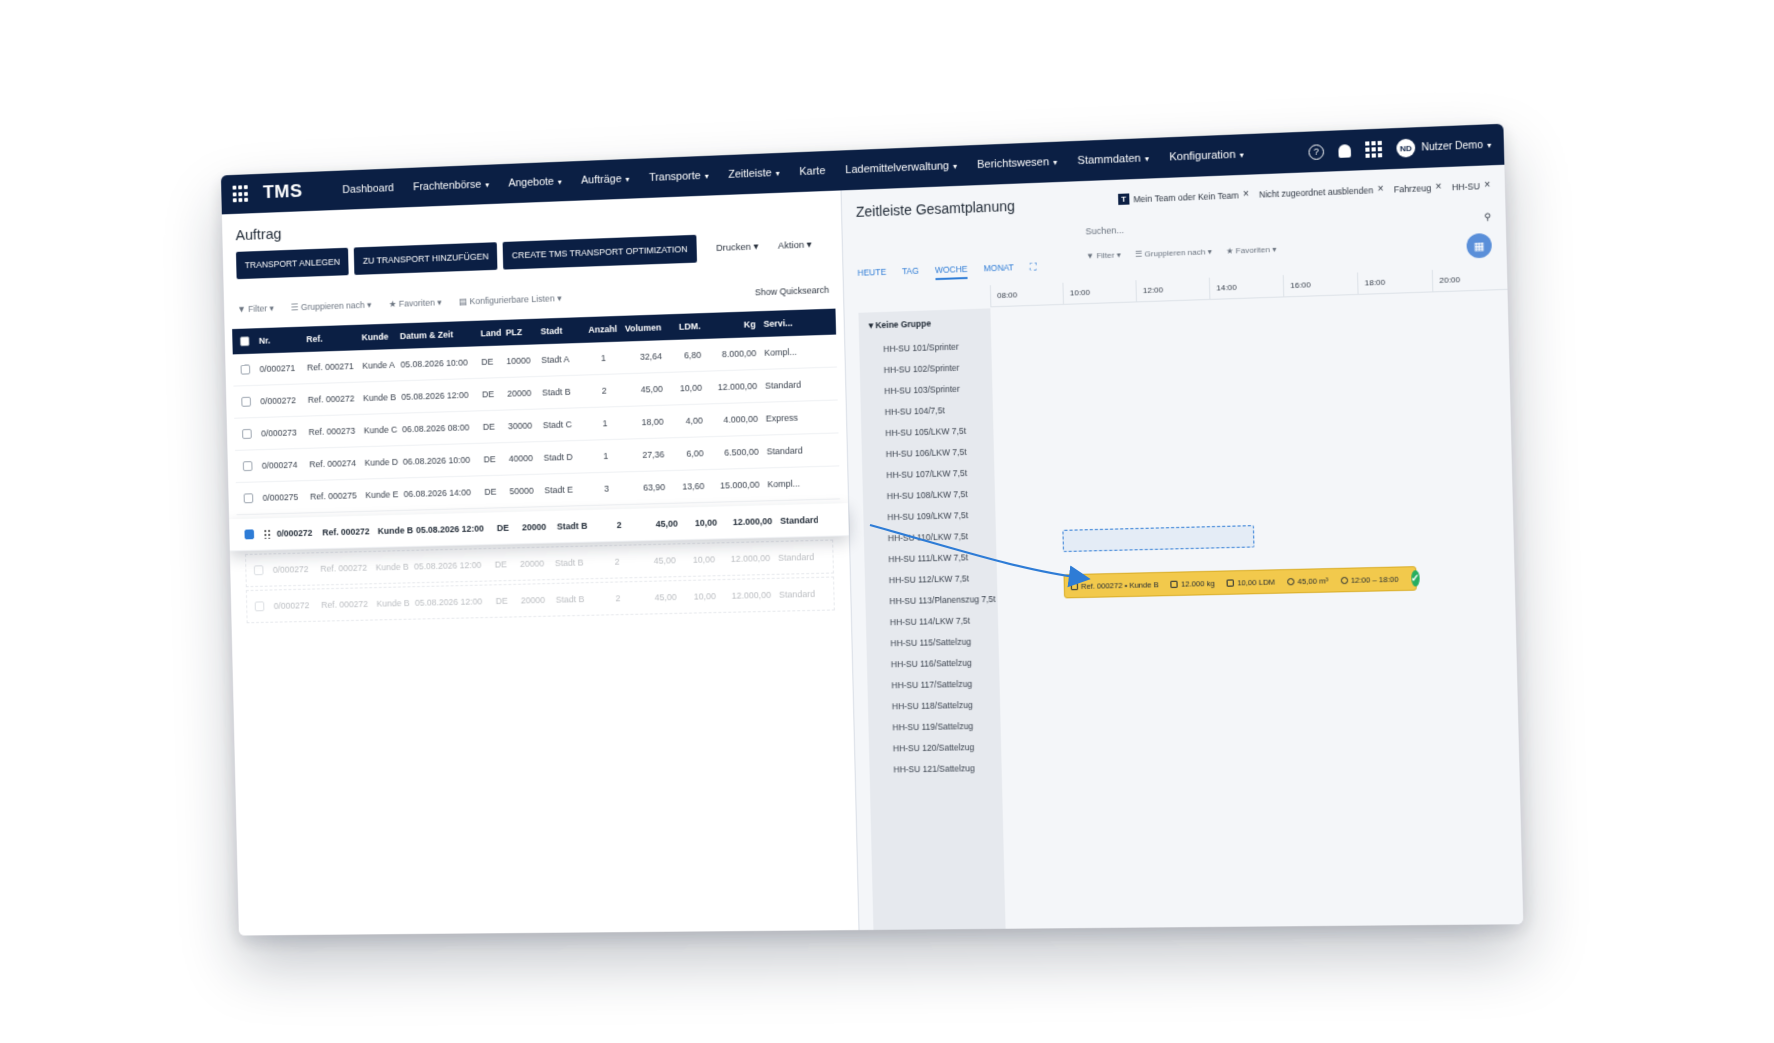 Image resolution: width=1774 pixels, height=1043 pixels. Describe the element at coordinates (651, 389) in the screenshot. I see `cell-volumen-value: 45,00` at that location.